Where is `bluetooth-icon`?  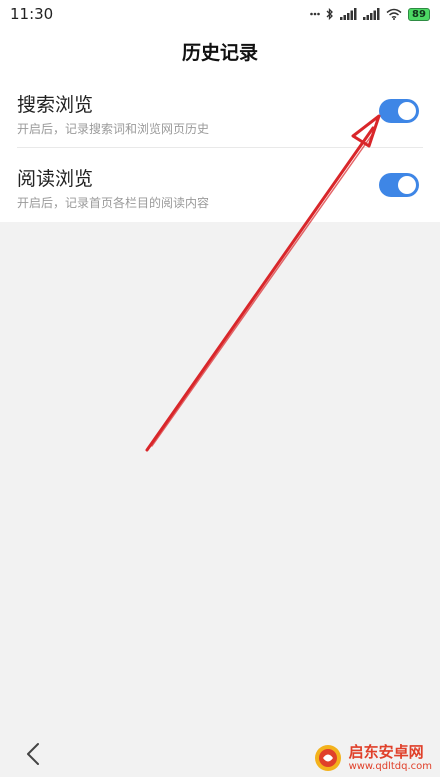 bluetooth-icon is located at coordinates (330, 14).